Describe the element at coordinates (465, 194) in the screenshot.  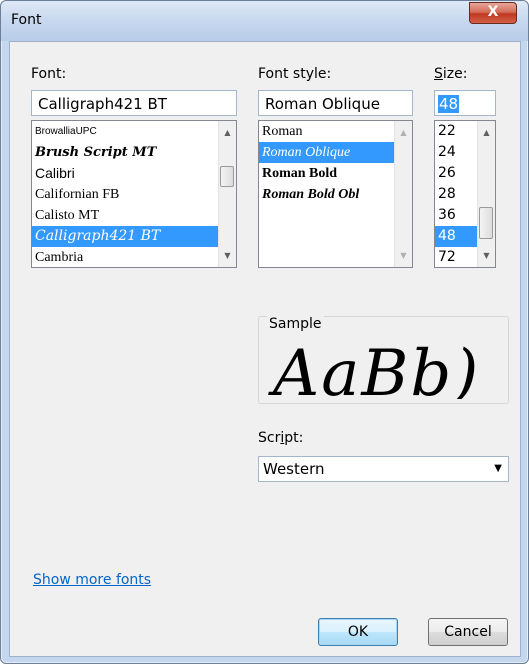
I see `size-list: 22 24 26 28 36 48 72 ▲ ▼` at that location.